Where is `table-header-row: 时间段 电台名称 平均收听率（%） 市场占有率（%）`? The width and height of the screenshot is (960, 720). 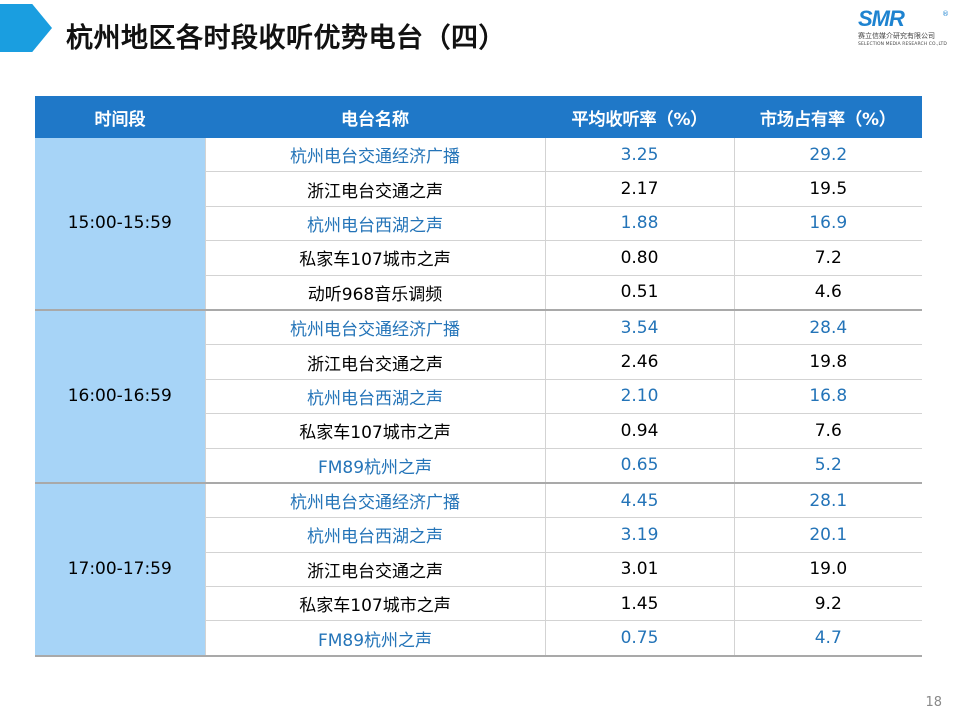 table-header-row: 时间段 电台名称 平均收听率（%） 市场占有率（%） is located at coordinates (478, 117).